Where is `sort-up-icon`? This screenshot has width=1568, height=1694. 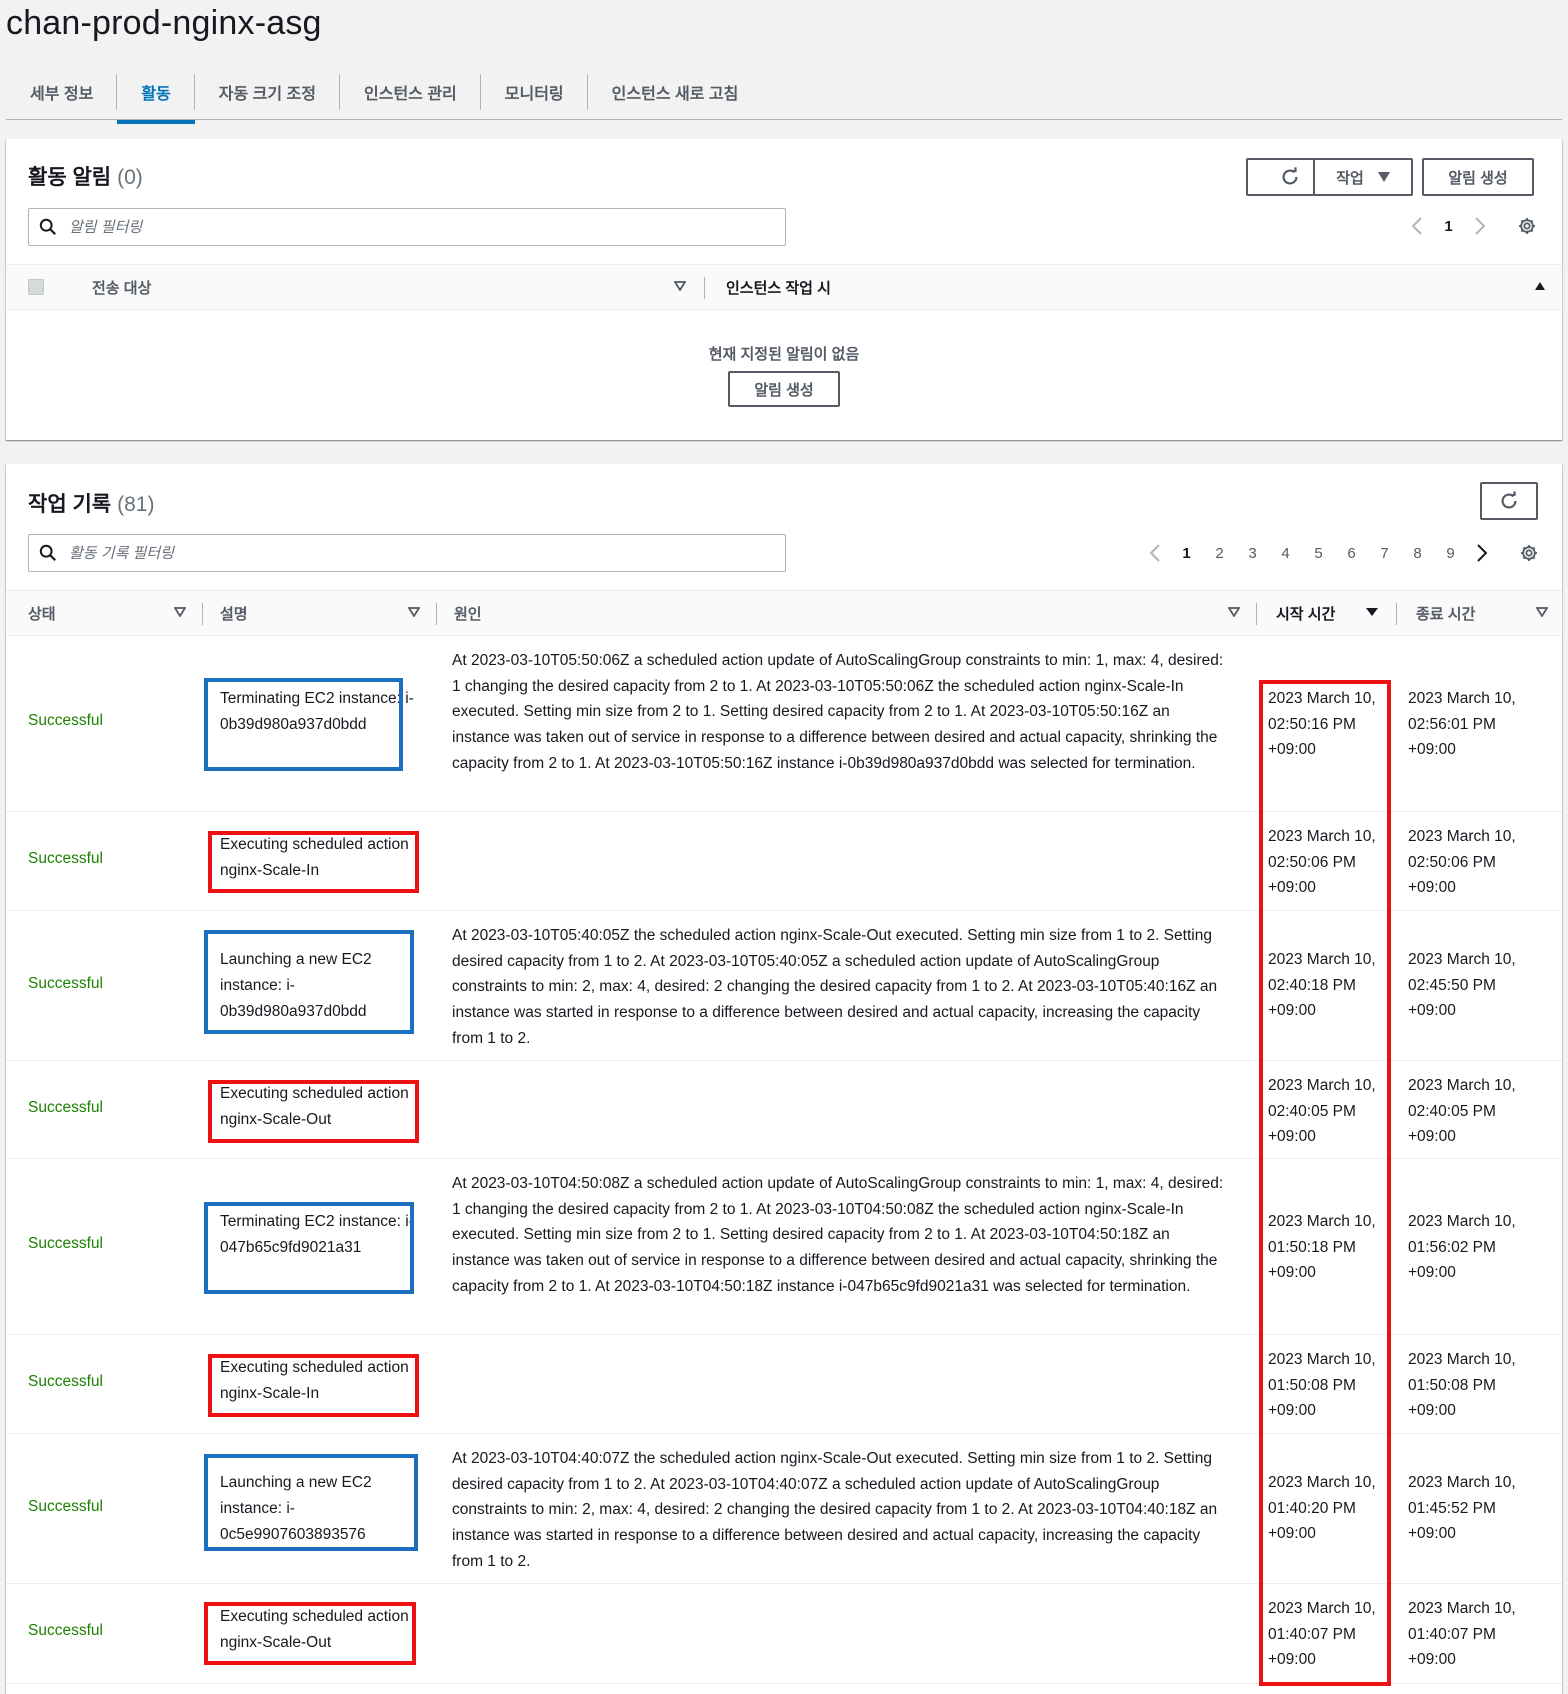
sort-up-icon is located at coordinates (1540, 286).